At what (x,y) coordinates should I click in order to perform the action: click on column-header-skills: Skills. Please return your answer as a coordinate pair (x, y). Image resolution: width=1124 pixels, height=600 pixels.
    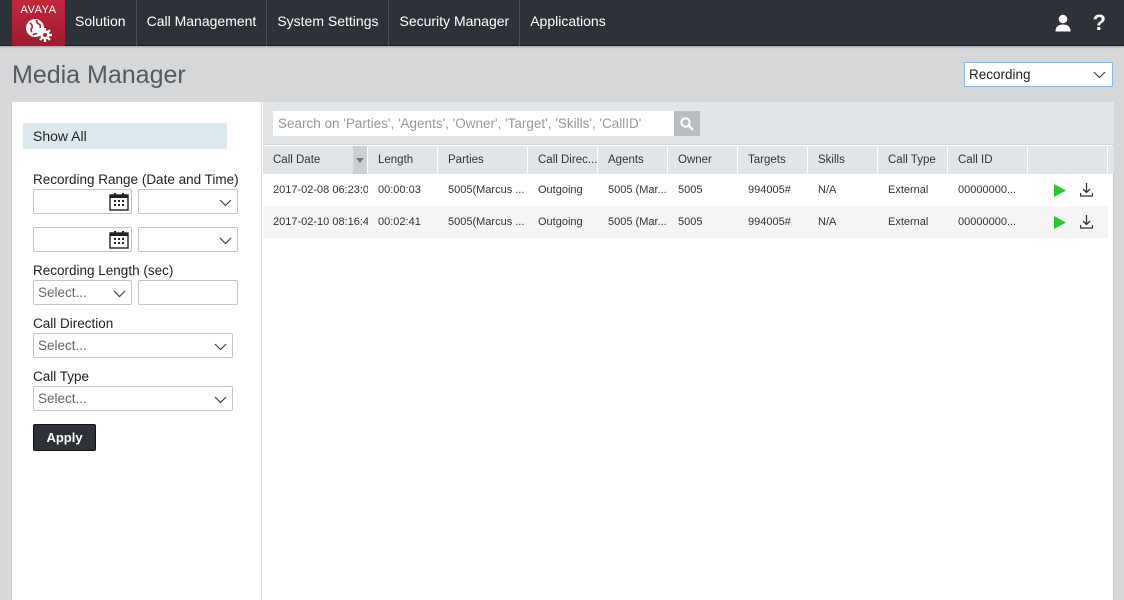
    Looking at the image, I should click on (843, 160).